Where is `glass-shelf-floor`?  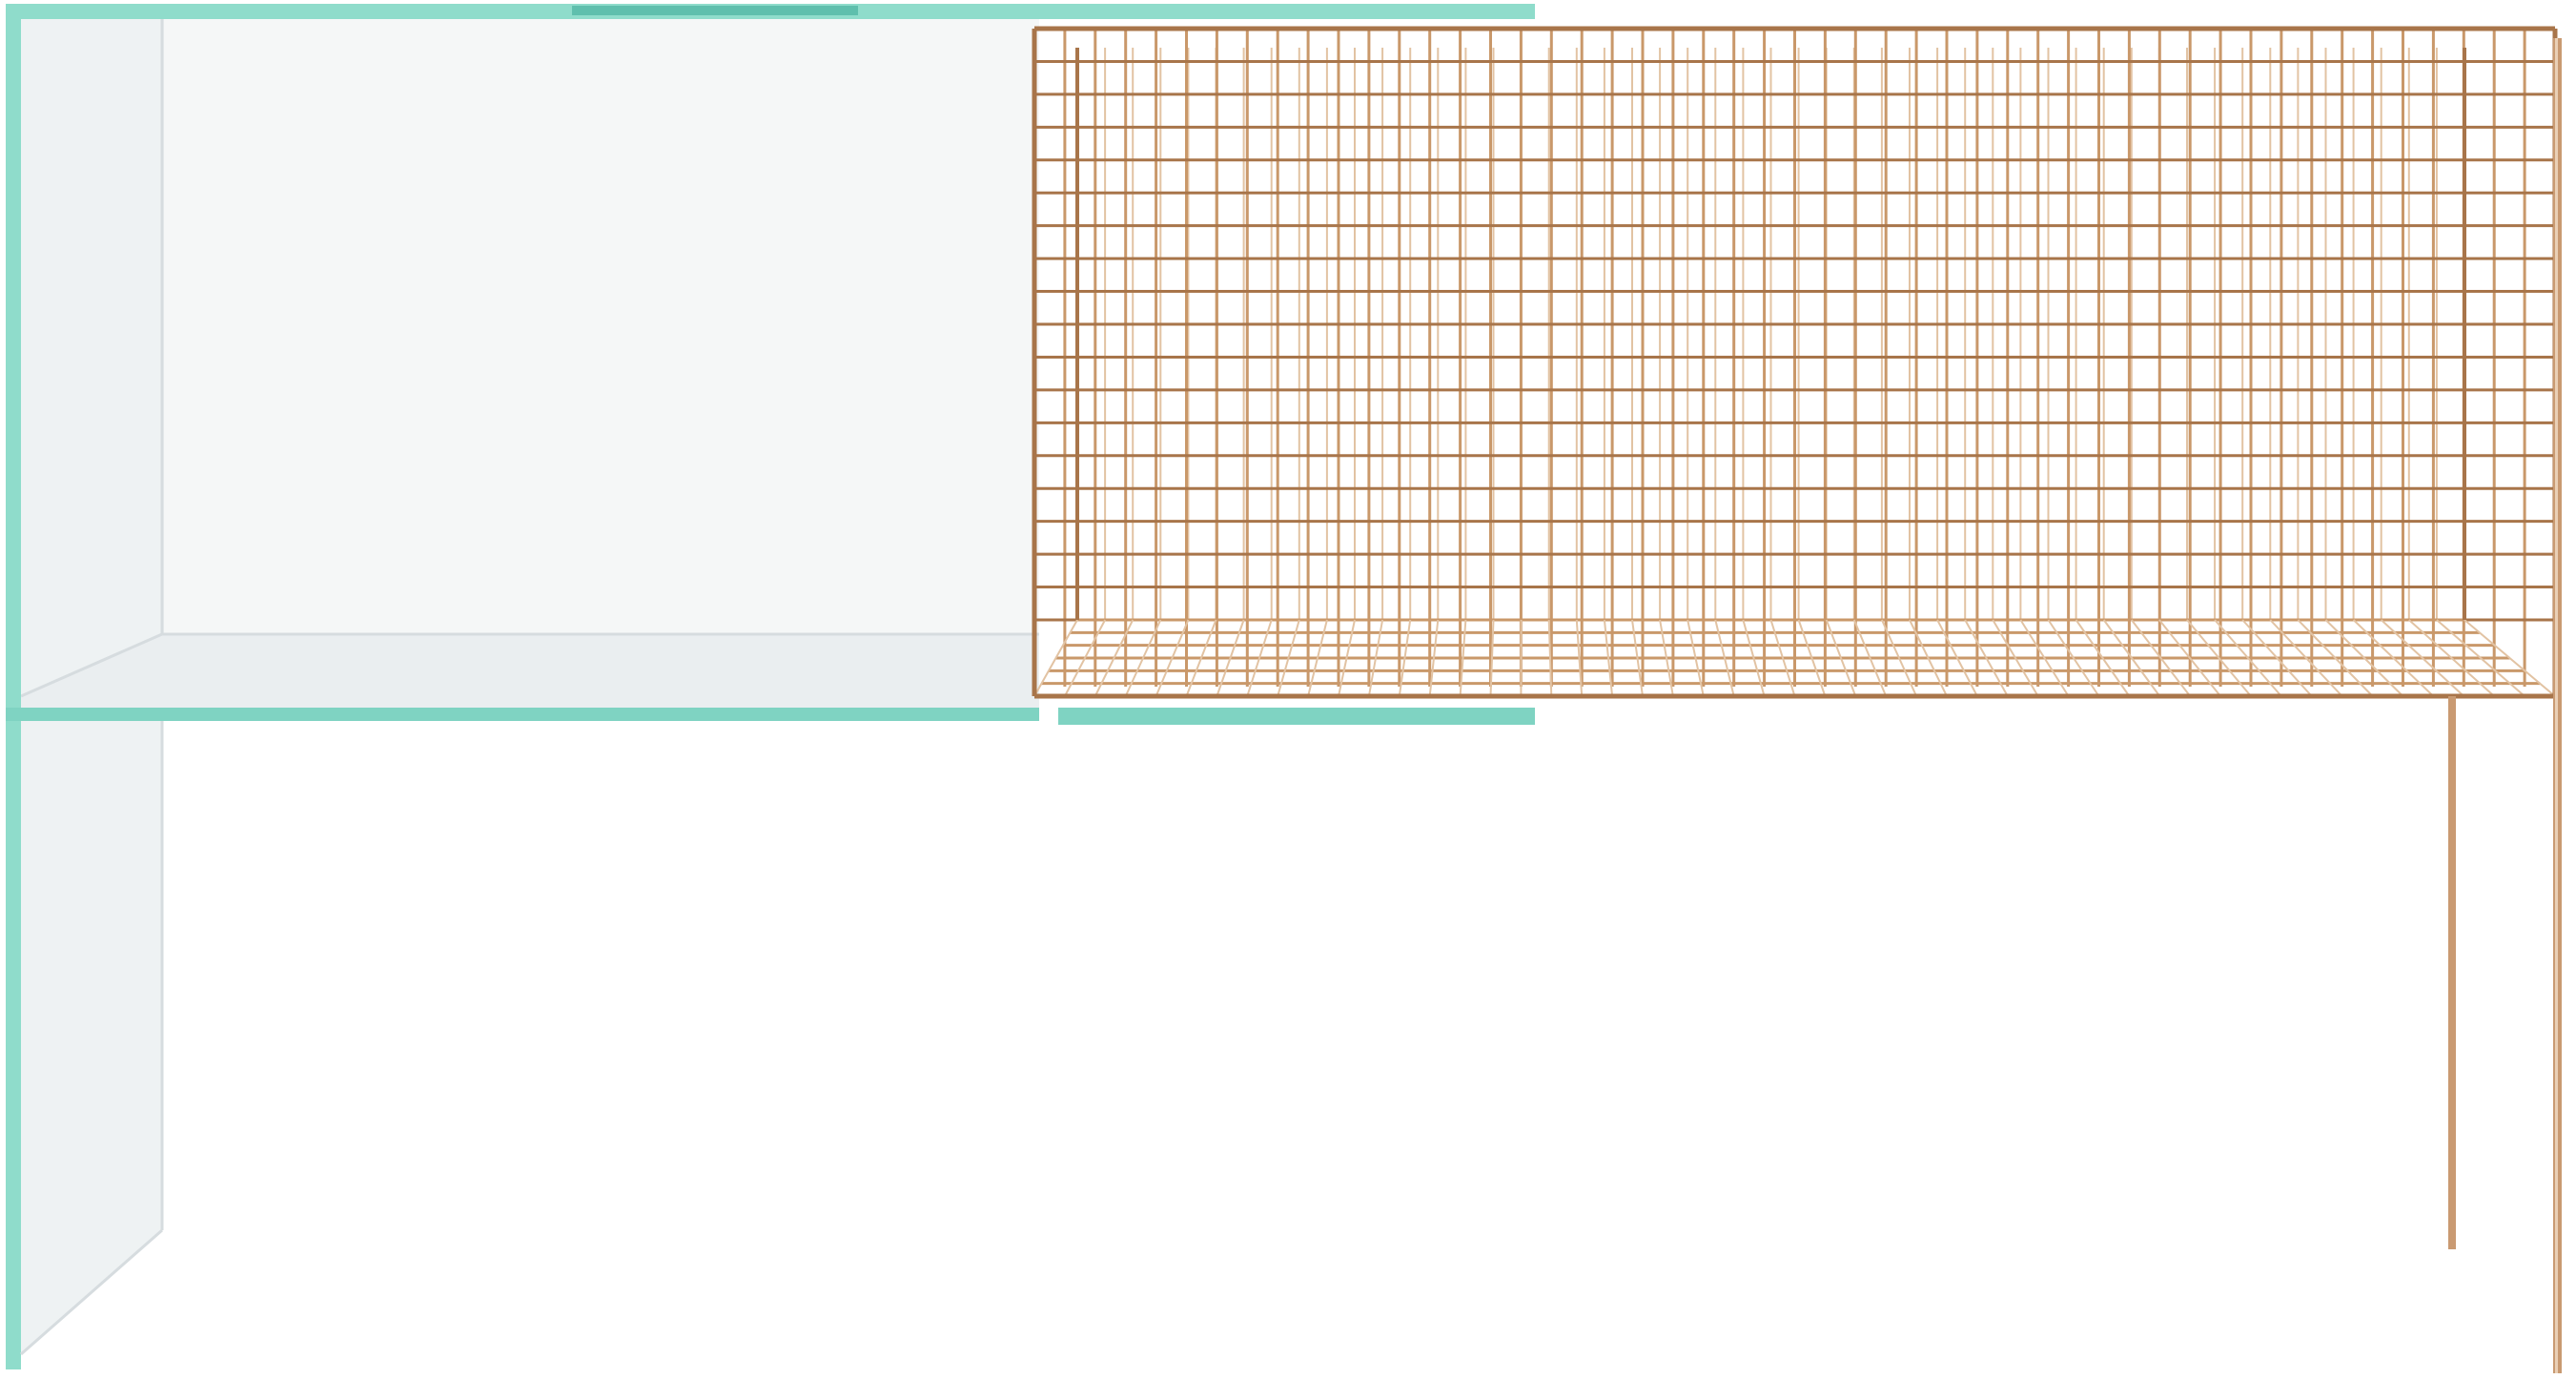 glass-shelf-floor is located at coordinates (530, 671).